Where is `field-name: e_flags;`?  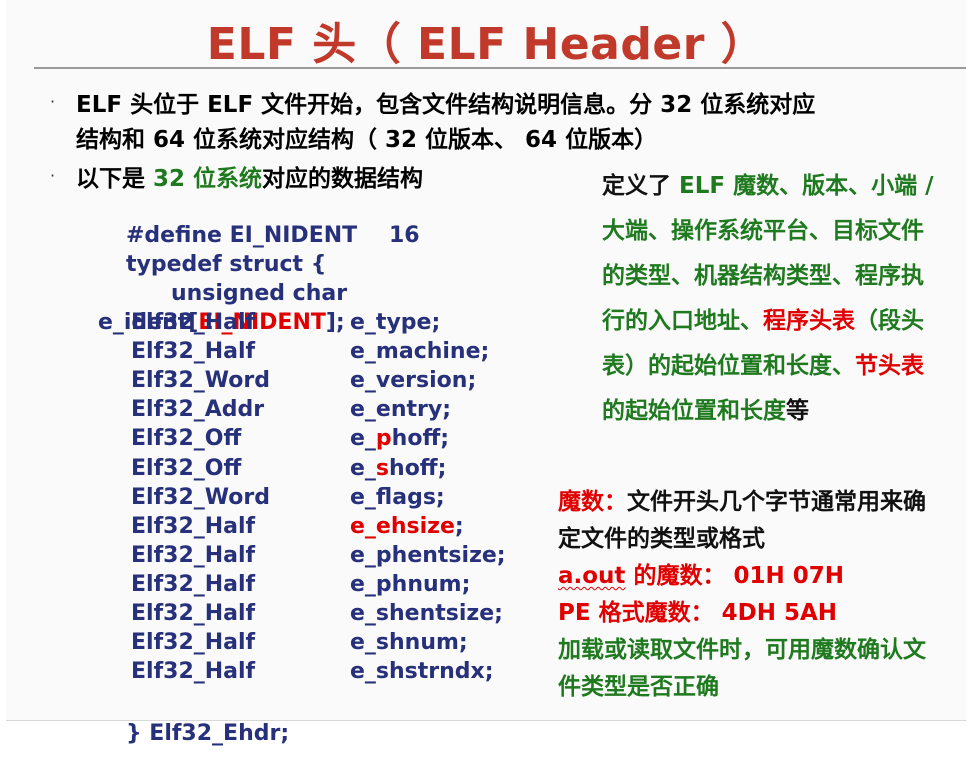 field-name: e_flags; is located at coordinates (397, 497).